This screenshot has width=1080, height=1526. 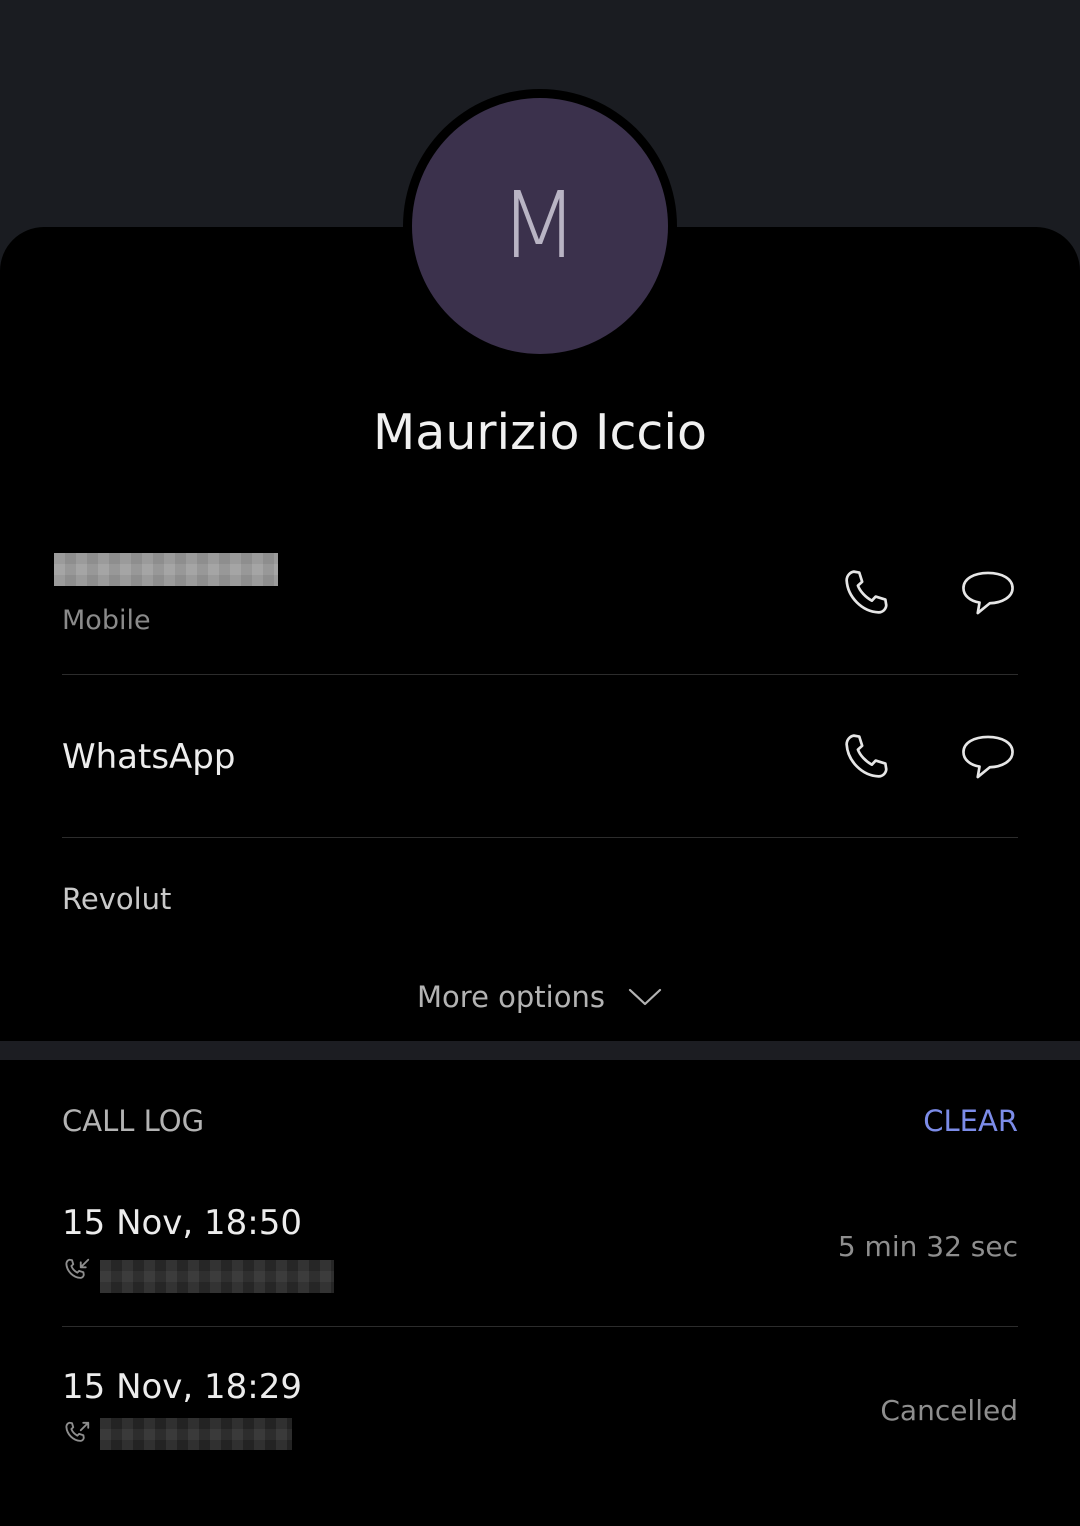 I want to click on call-whatsapp-button, so click(x=866, y=757).